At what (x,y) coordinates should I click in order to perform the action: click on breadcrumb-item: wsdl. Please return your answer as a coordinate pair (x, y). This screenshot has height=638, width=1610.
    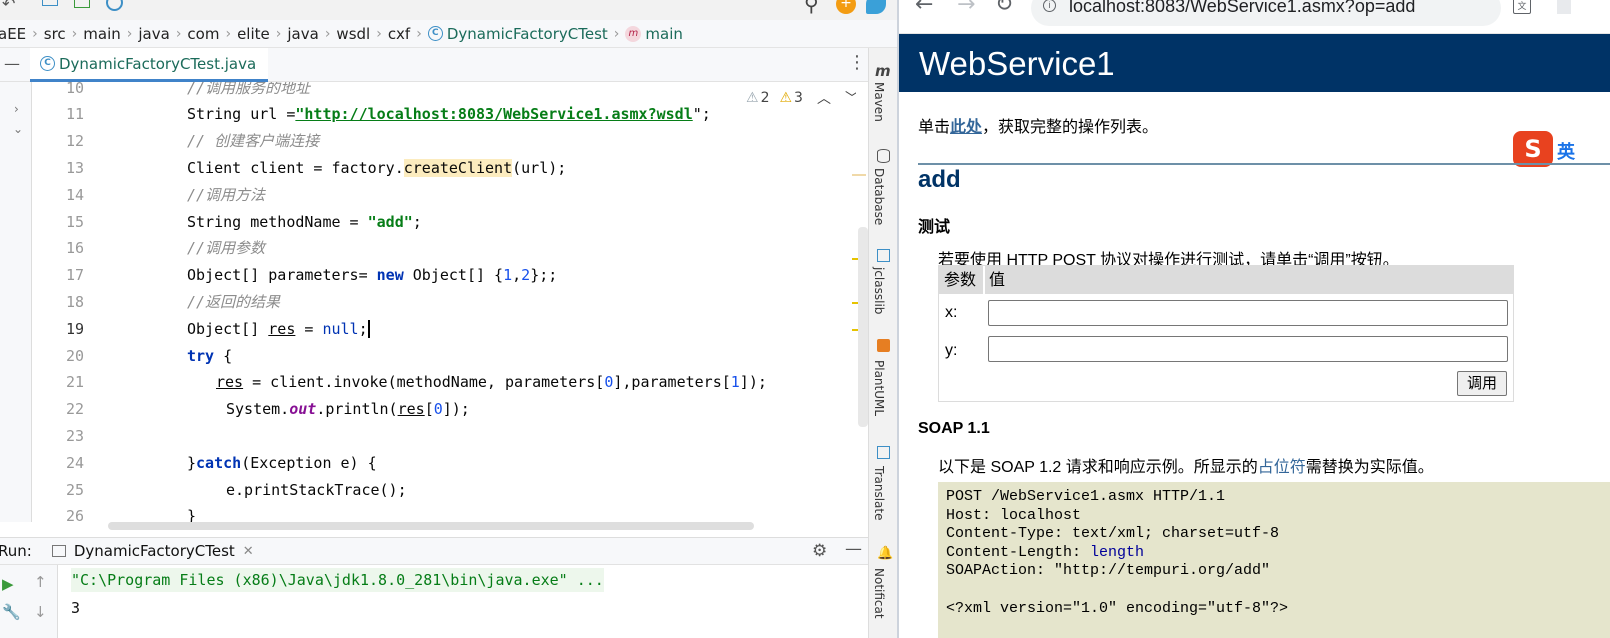
    Looking at the image, I should click on (353, 34).